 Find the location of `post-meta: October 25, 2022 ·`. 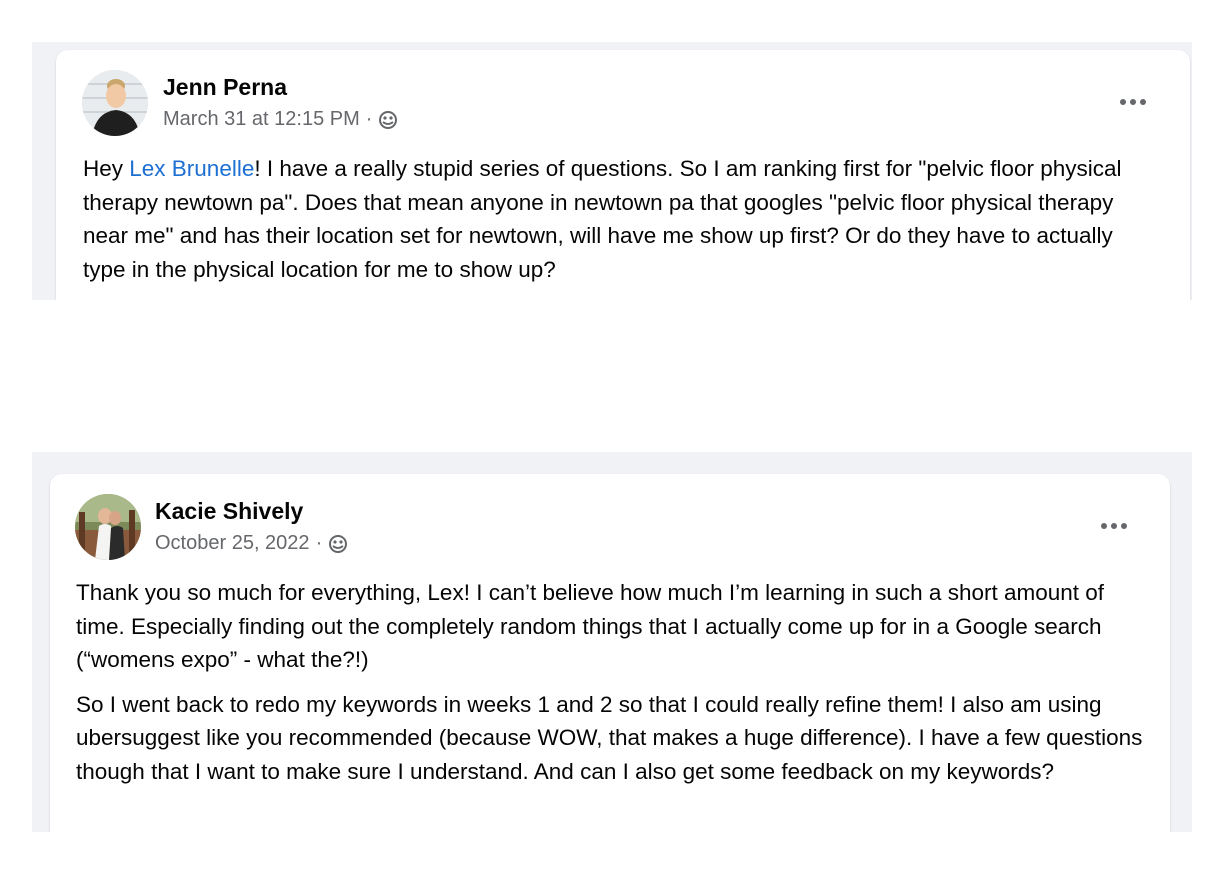

post-meta: October 25, 2022 · is located at coordinates (251, 543).